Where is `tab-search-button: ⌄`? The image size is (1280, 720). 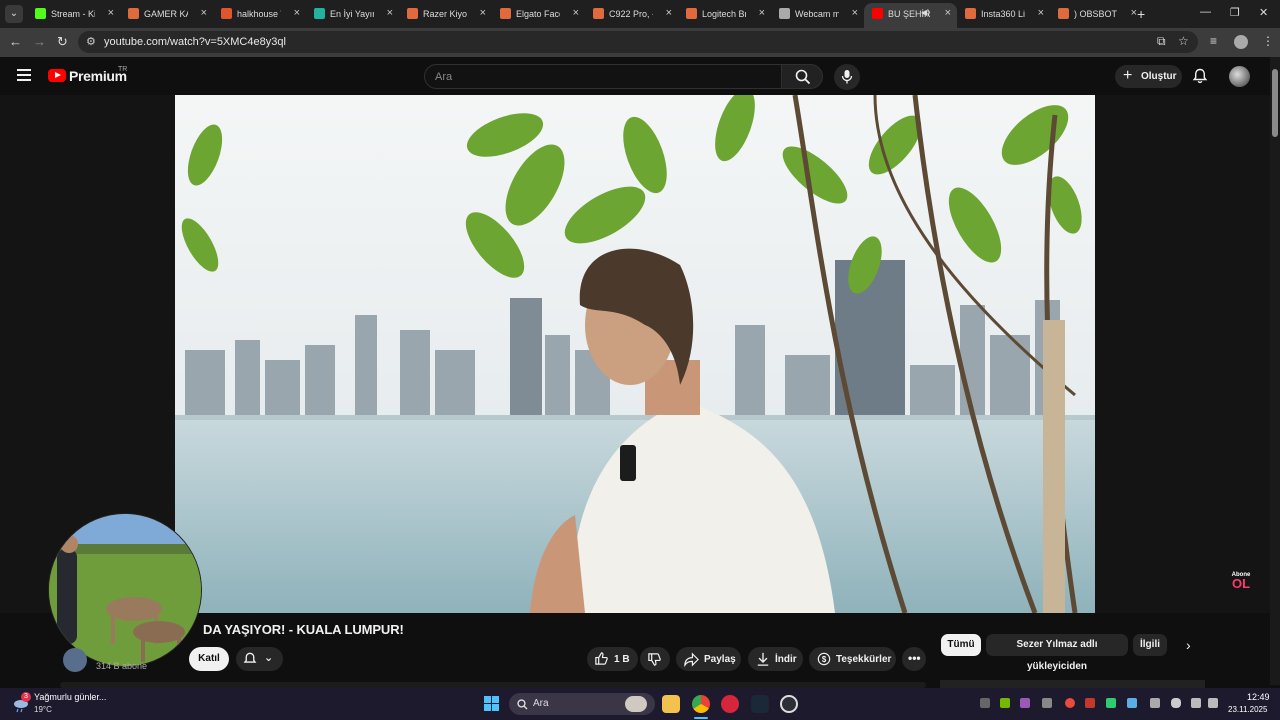 tab-search-button: ⌄ is located at coordinates (14, 14).